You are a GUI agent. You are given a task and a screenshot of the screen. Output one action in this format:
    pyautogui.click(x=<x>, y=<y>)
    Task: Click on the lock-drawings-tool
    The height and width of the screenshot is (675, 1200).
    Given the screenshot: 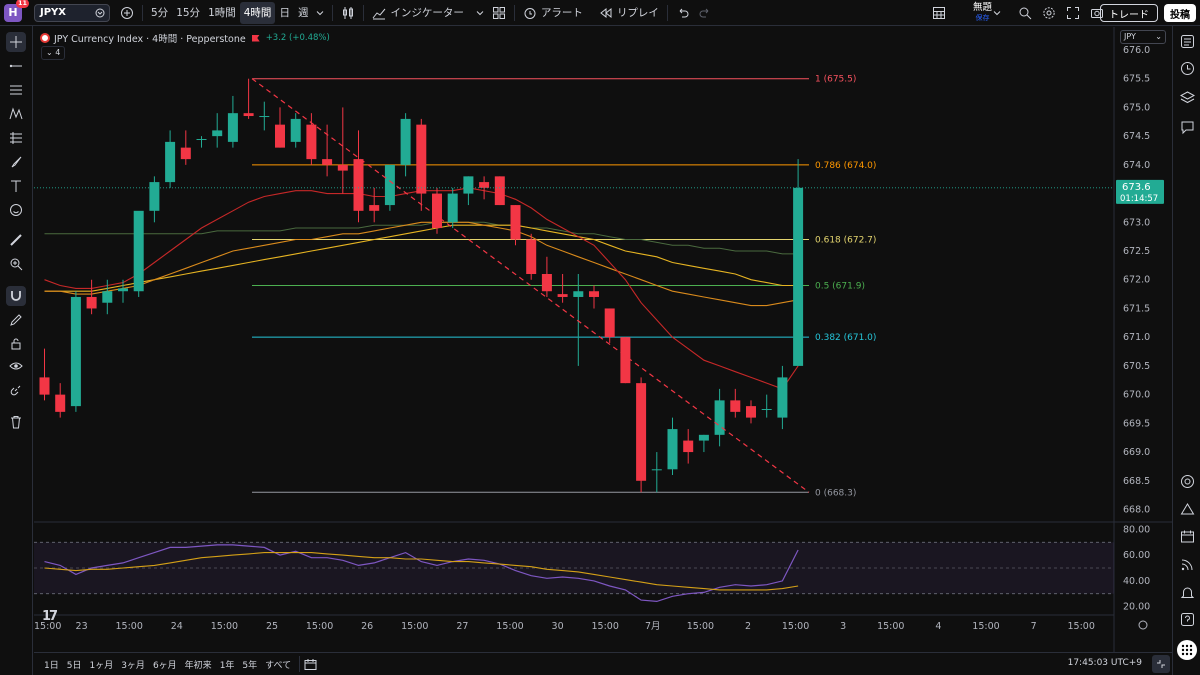 What is the action you would take?
    pyautogui.click(x=16, y=344)
    